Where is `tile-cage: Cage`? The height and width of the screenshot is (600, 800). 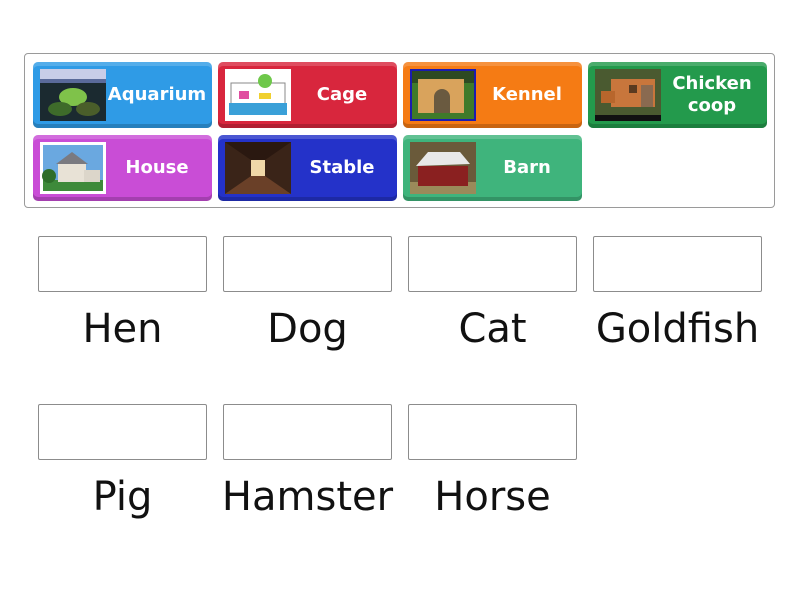
tile-cage: Cage is located at coordinates (307, 95).